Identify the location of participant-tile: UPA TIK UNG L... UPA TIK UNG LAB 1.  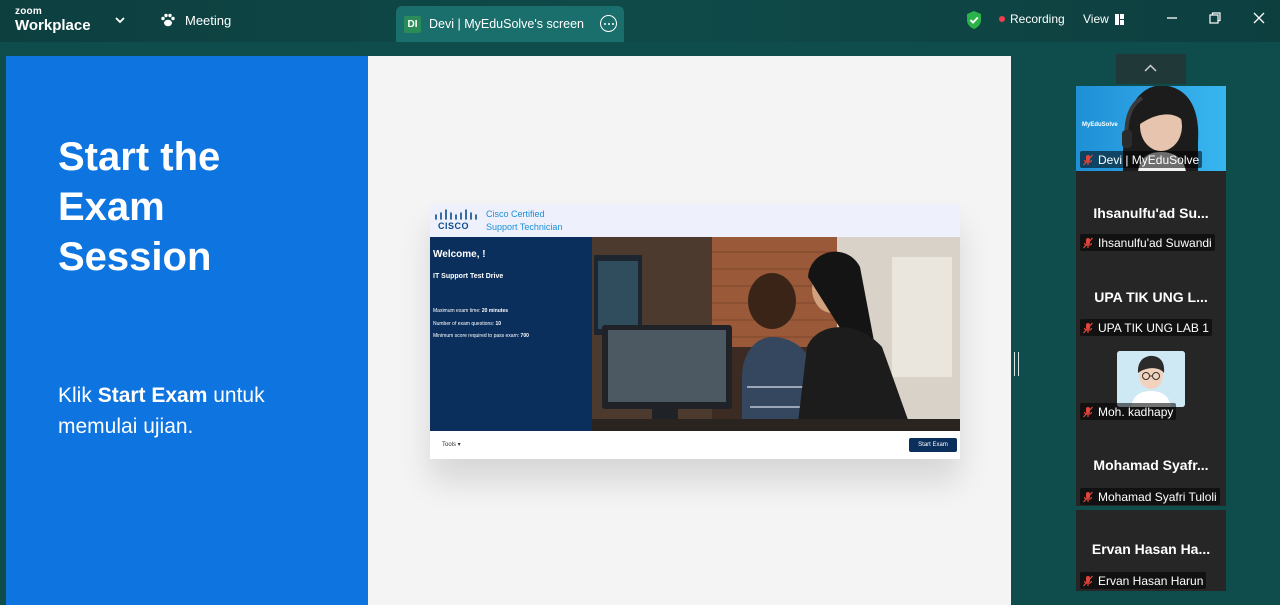
(1151, 298).